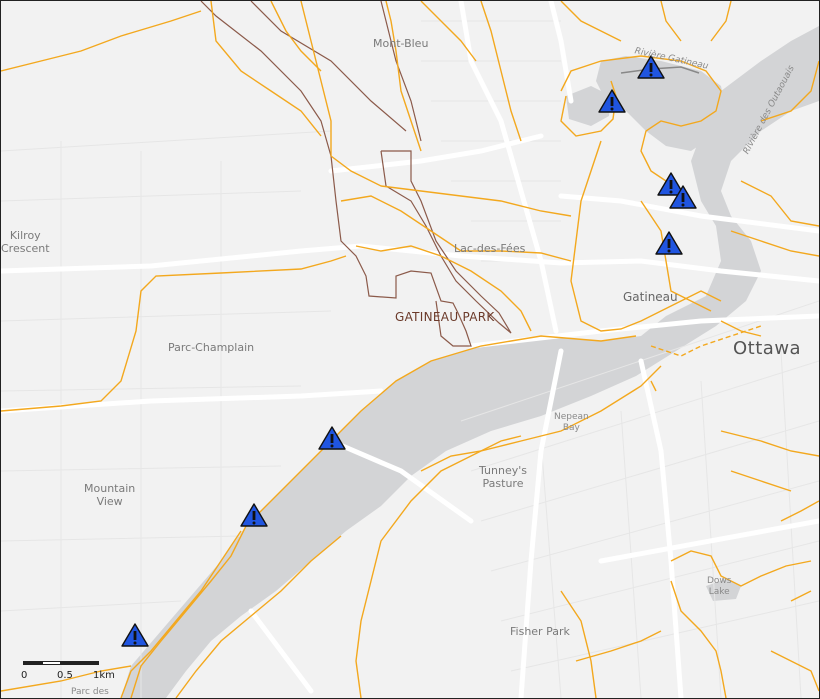  I want to click on label-mont-bleu: Mont-Bleu, so click(401, 43).